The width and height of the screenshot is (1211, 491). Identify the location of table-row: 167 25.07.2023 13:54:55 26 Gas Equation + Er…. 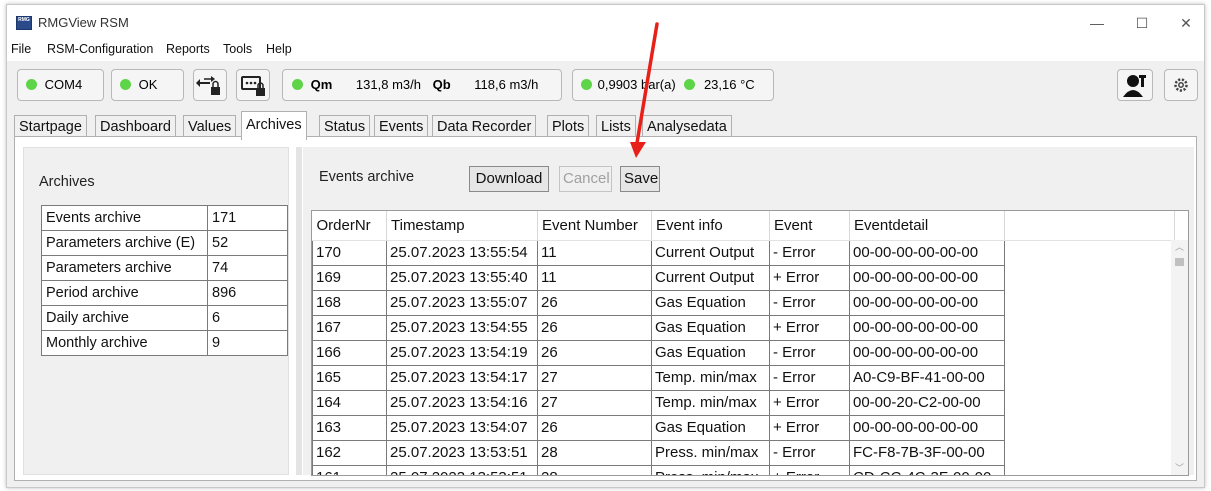
(743, 327).